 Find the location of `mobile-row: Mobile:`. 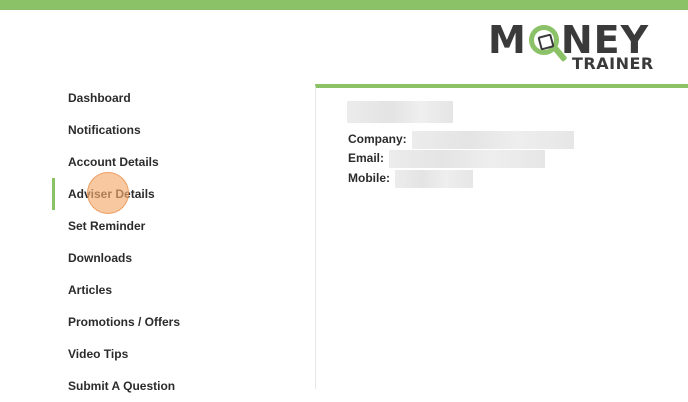

mobile-row: Mobile: is located at coordinates (411, 178).